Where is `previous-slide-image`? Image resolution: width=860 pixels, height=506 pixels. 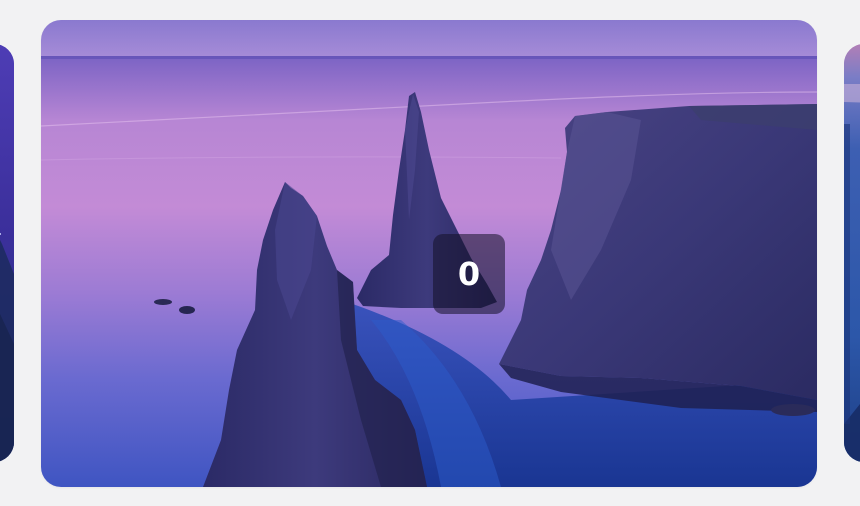 previous-slide-image is located at coordinates (7, 253).